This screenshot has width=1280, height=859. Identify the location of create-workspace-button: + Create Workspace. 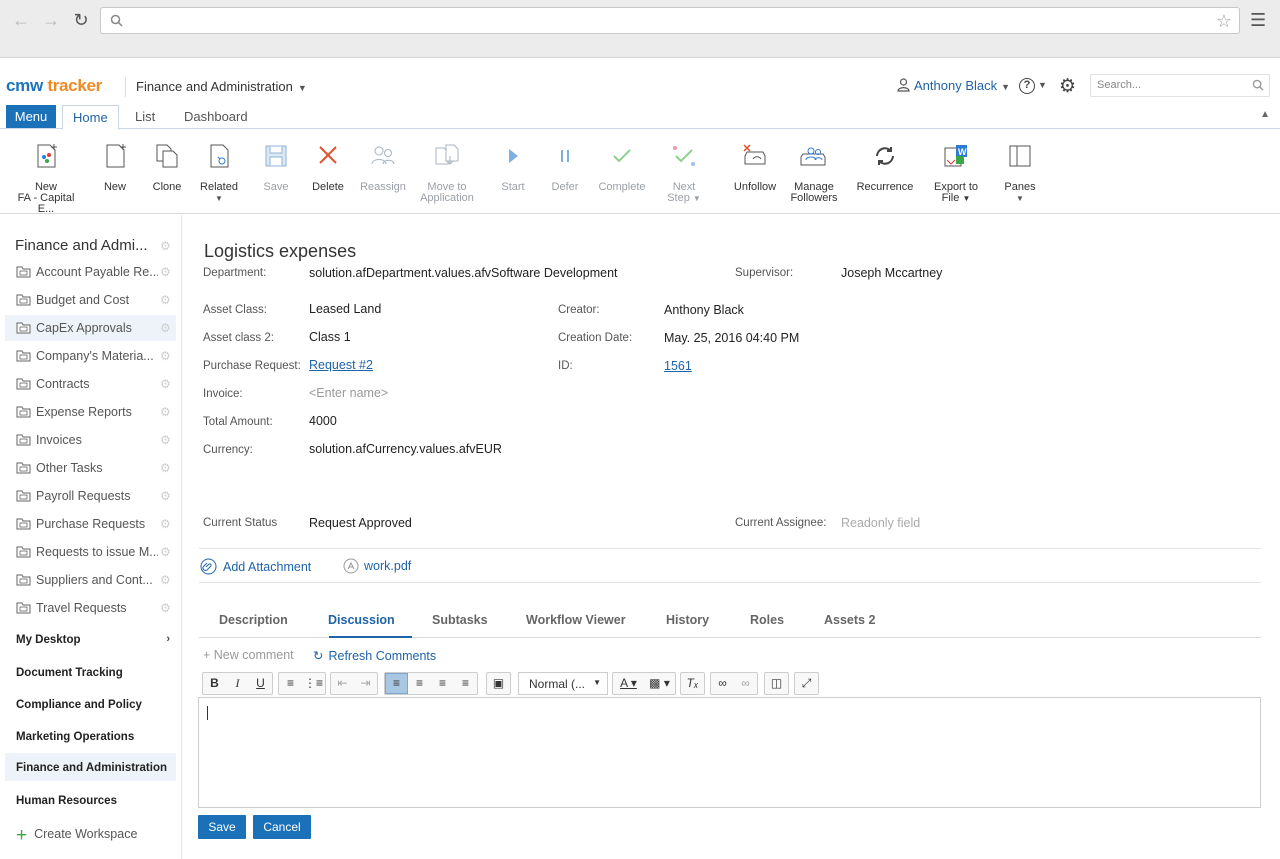
(76, 836).